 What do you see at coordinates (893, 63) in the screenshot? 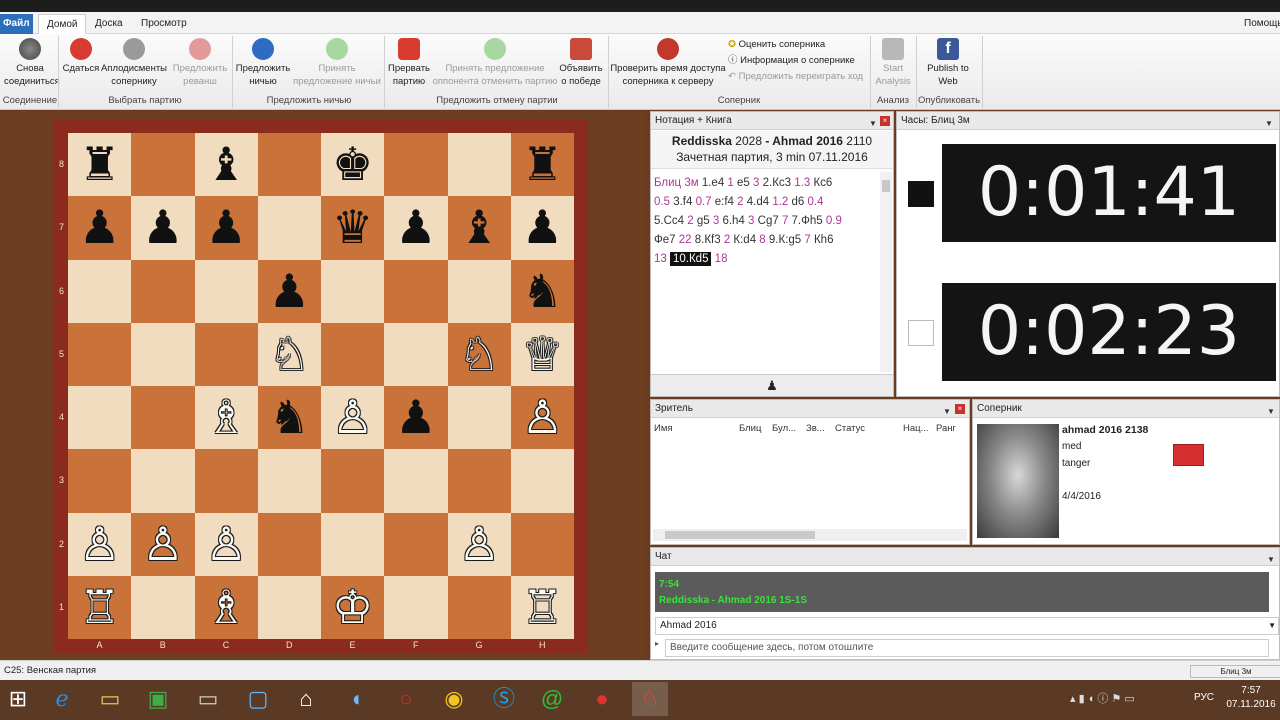
I see `start-analysis-button: Start Analysis` at bounding box center [893, 63].